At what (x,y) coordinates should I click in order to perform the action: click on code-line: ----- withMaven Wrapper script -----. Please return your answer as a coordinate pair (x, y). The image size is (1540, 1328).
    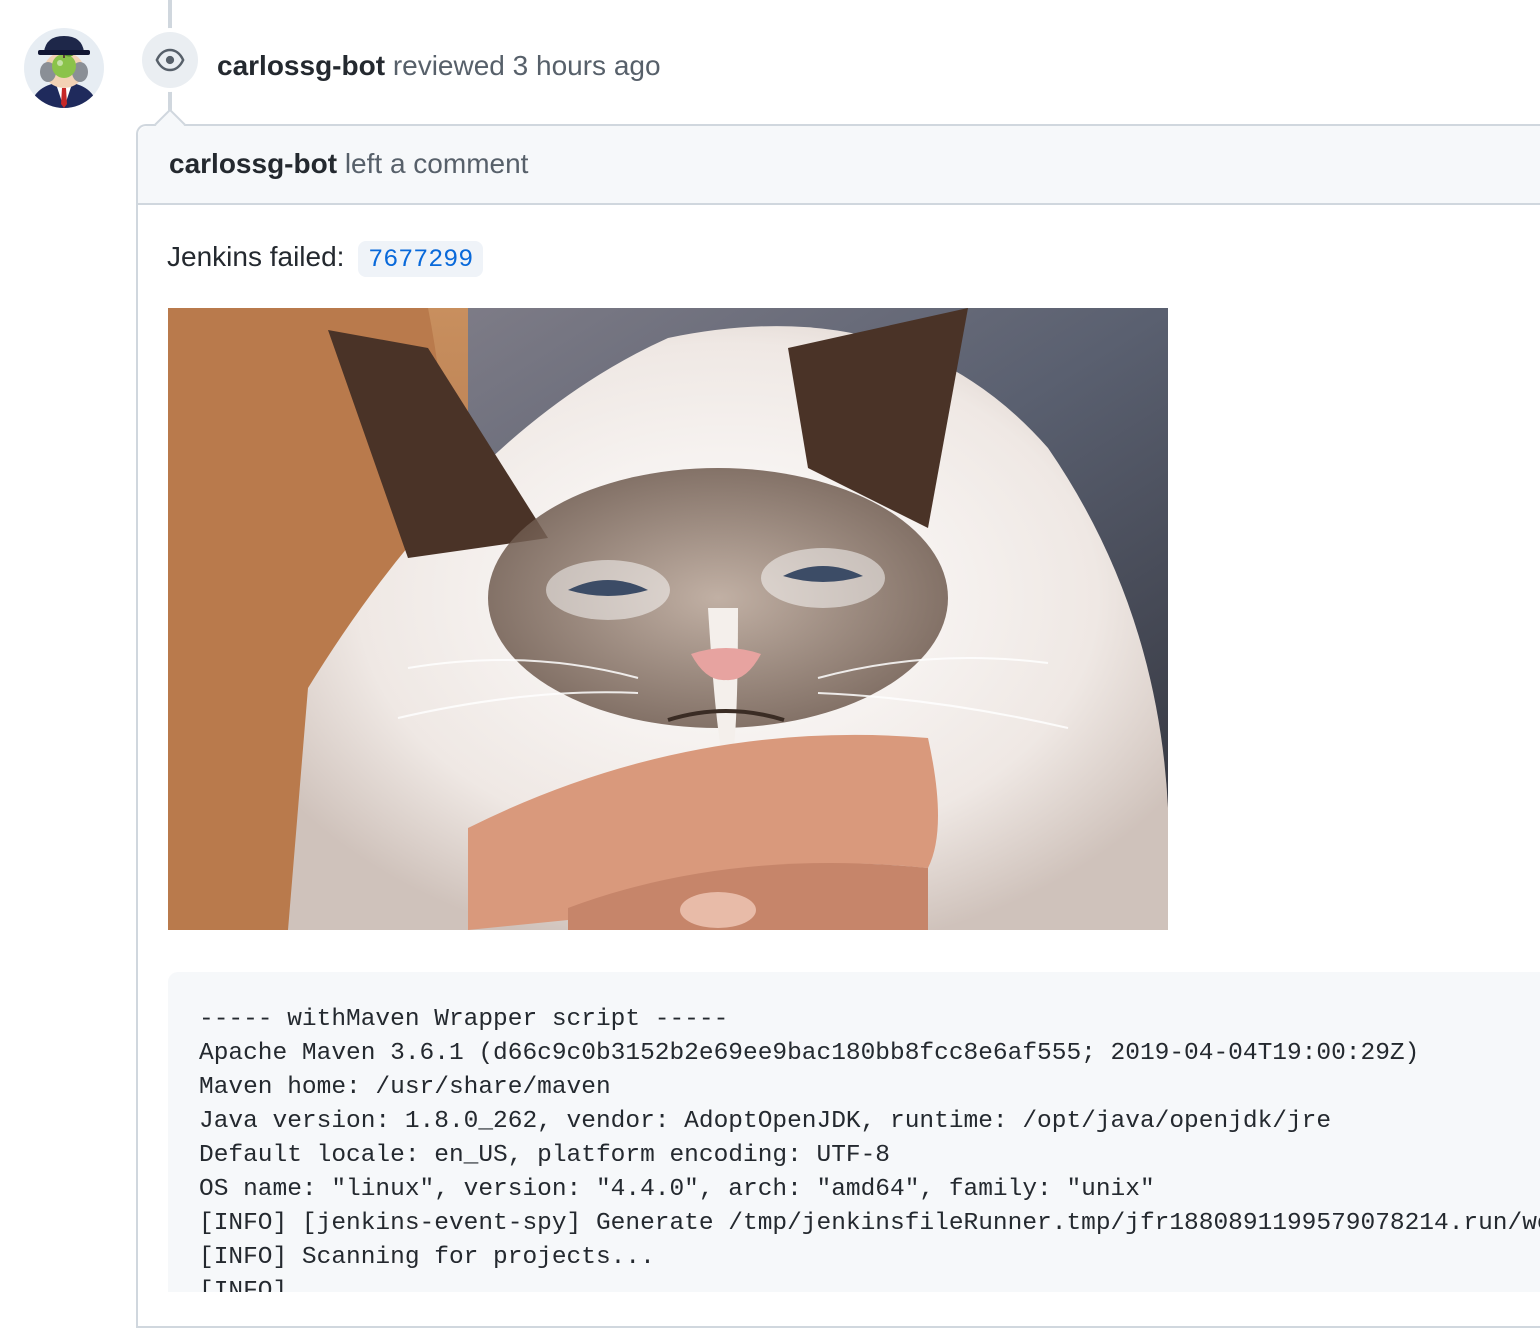
    Looking at the image, I should click on (464, 1019).